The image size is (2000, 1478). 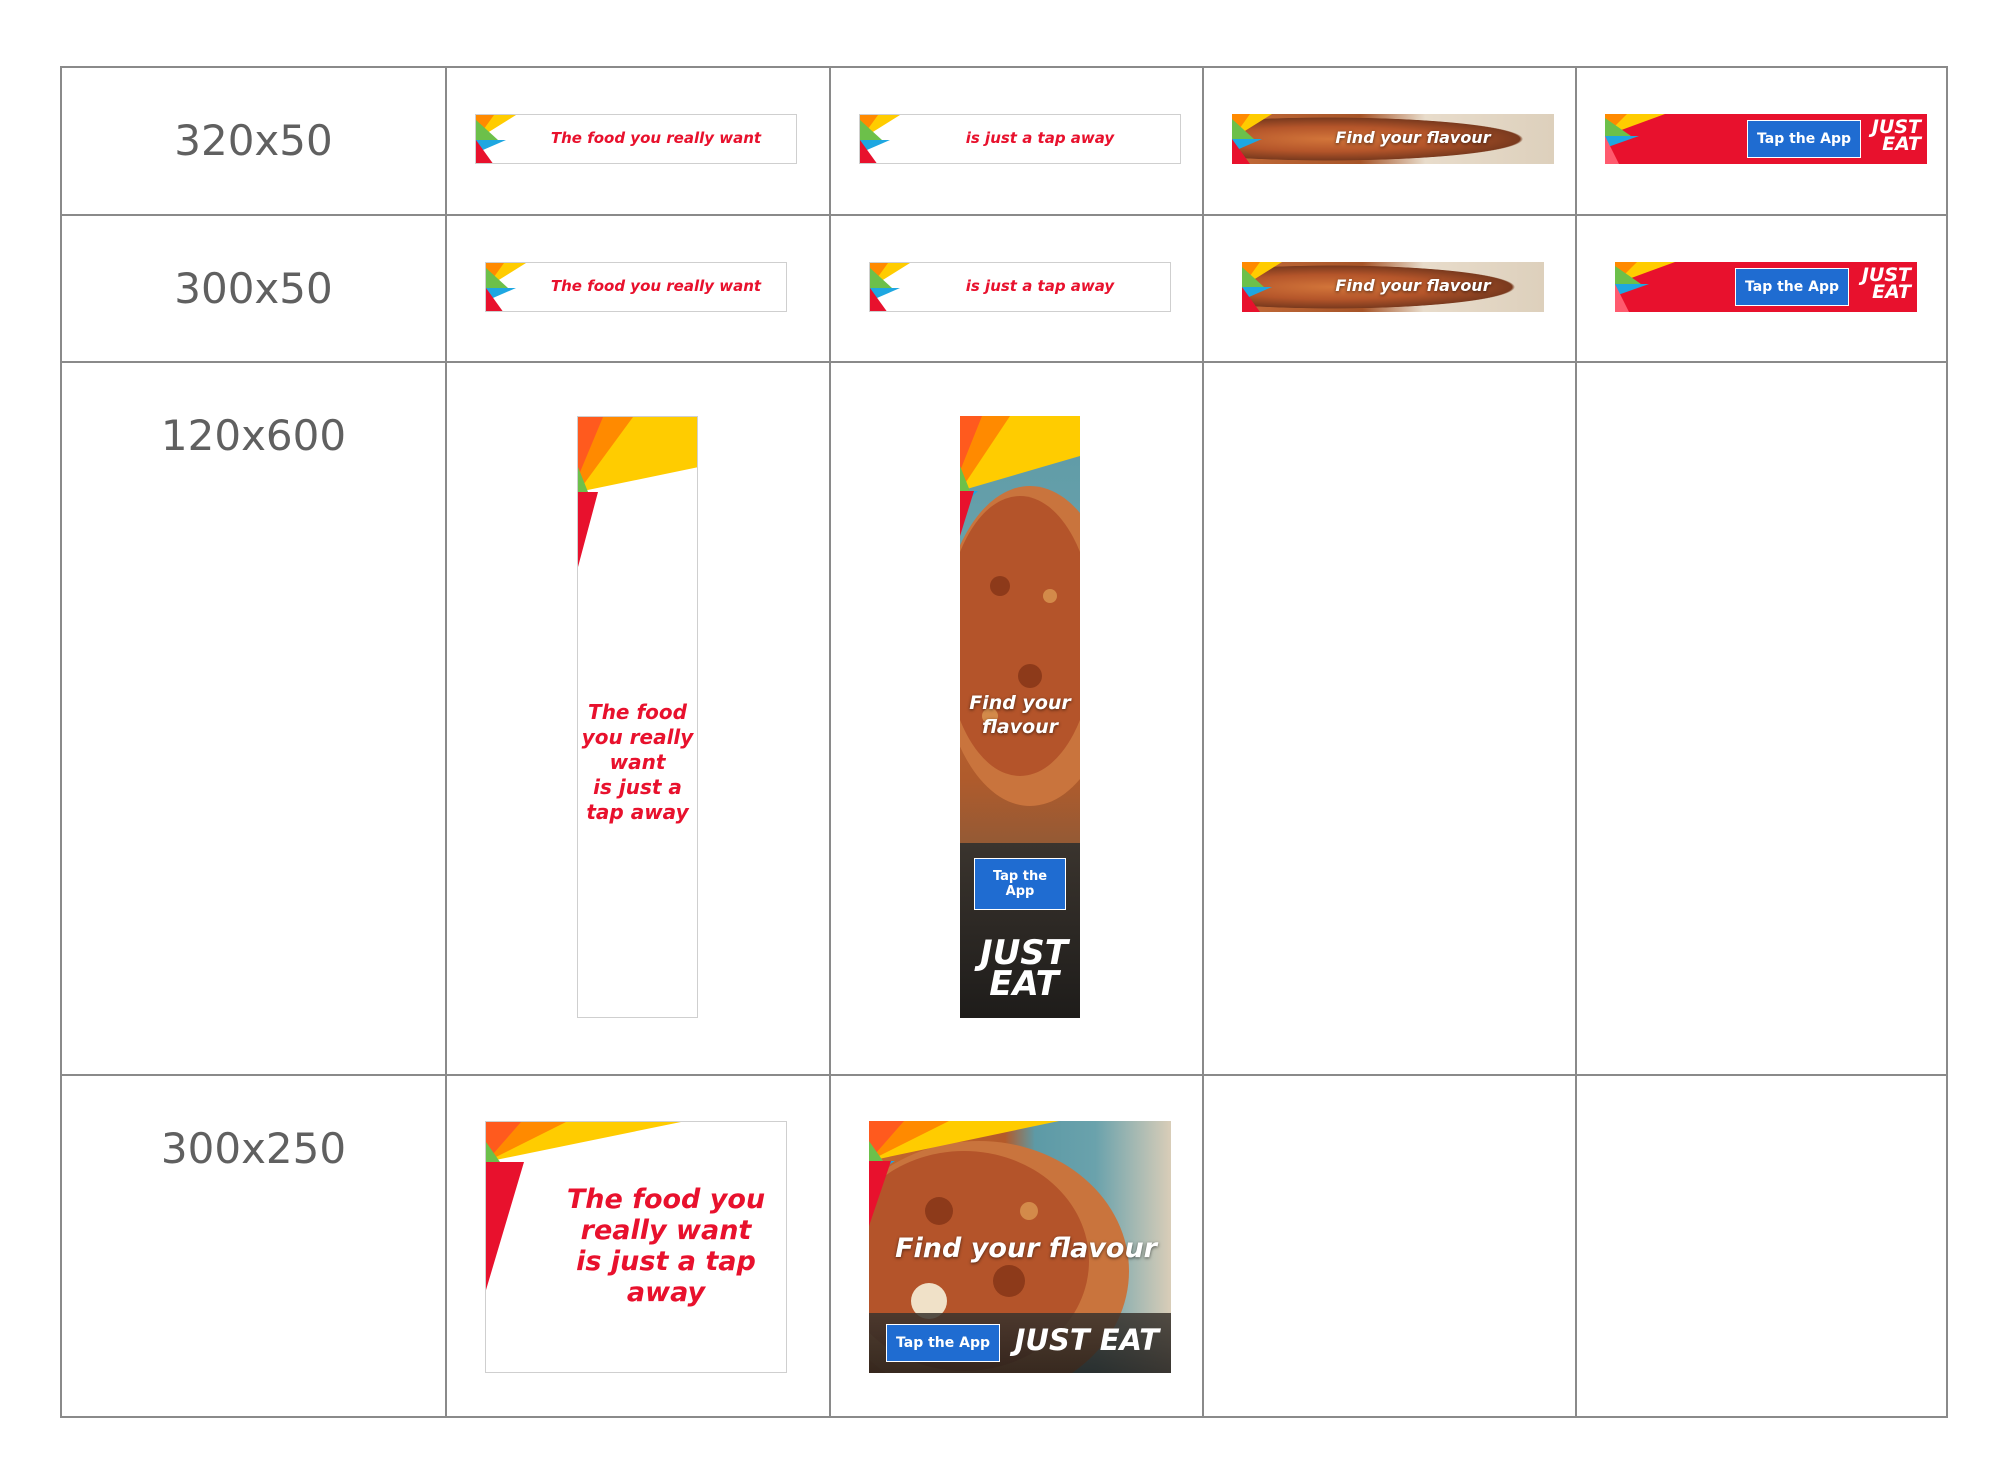 What do you see at coordinates (637, 787) in the screenshot?
I see `headline-line: is just a` at bounding box center [637, 787].